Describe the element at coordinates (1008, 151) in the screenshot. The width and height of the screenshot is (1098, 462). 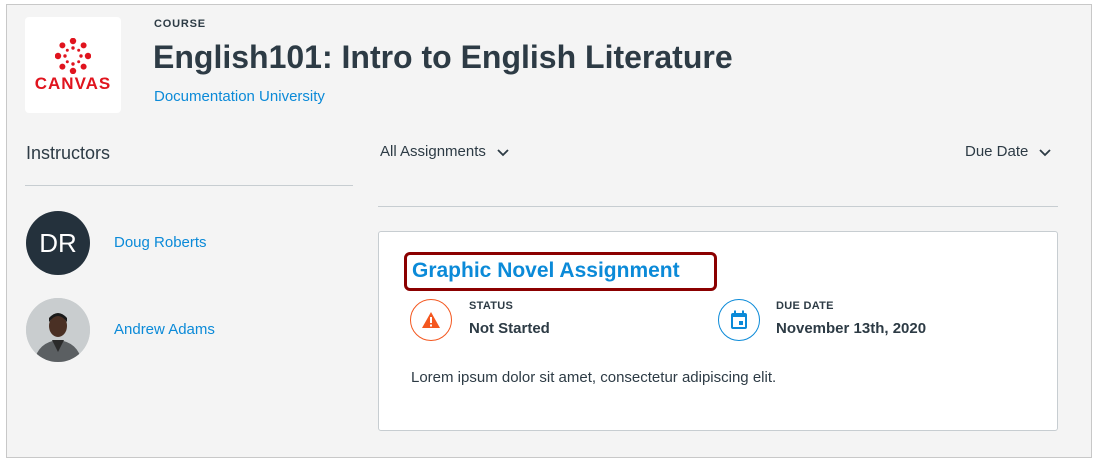
I see `sort-select: Due Date` at that location.